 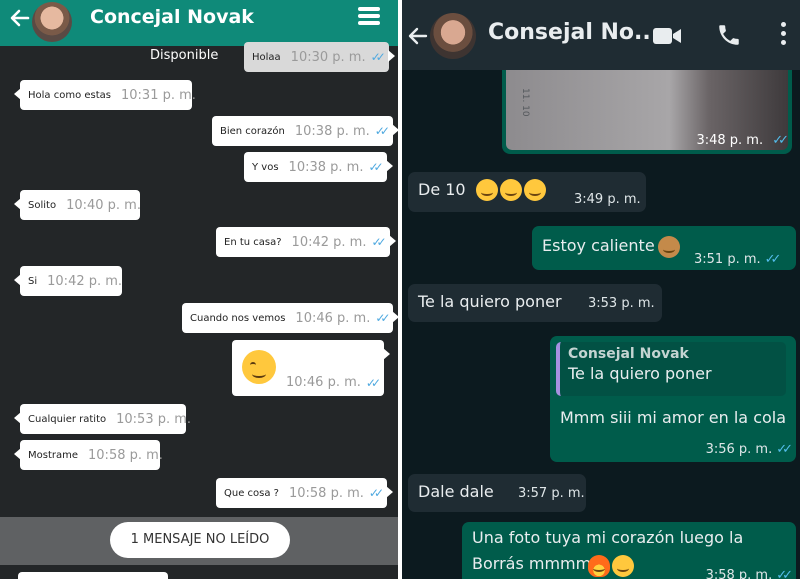 What do you see at coordinates (33, 281) in the screenshot?
I see `message-text: Si` at bounding box center [33, 281].